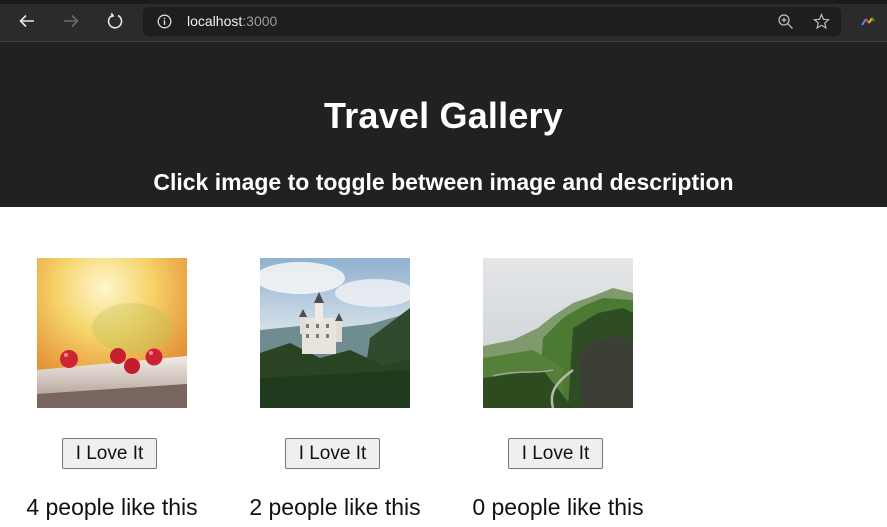  Describe the element at coordinates (112, 333) in the screenshot. I see `raspberries-photo` at that location.